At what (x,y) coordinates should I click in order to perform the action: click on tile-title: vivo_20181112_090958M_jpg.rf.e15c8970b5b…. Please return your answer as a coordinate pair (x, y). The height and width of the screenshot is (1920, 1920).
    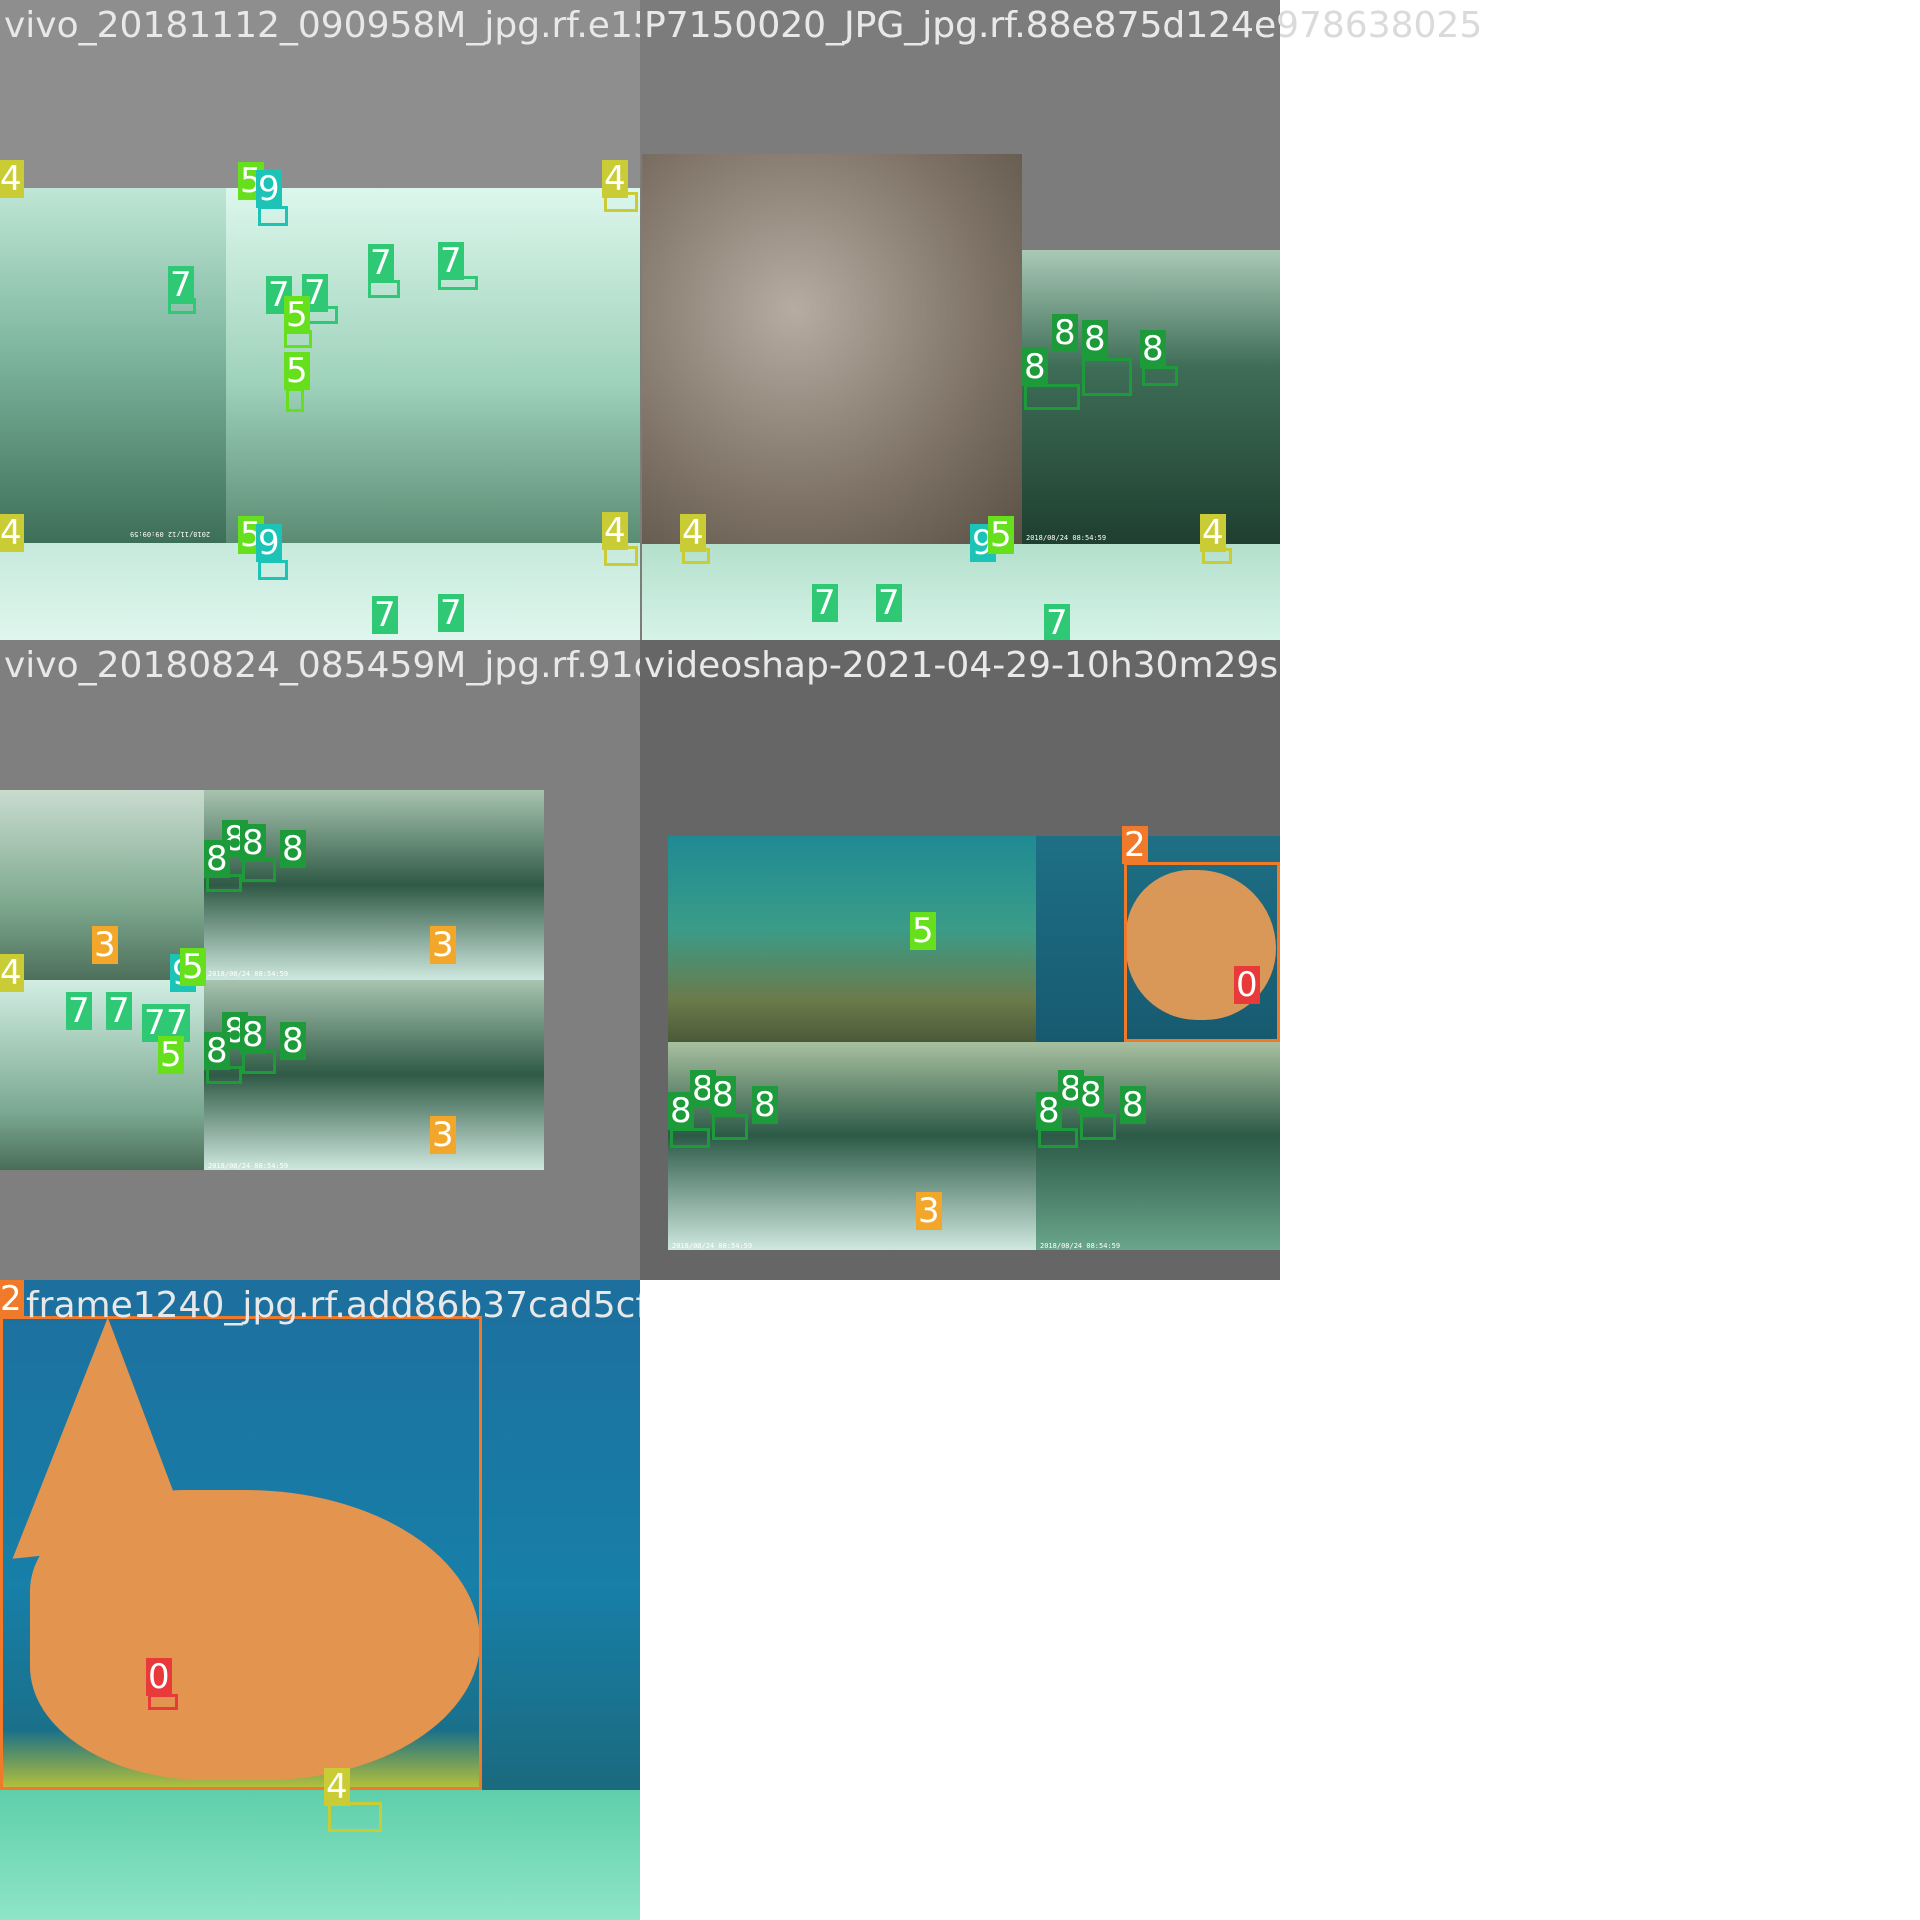
    Looking at the image, I should click on (322, 25).